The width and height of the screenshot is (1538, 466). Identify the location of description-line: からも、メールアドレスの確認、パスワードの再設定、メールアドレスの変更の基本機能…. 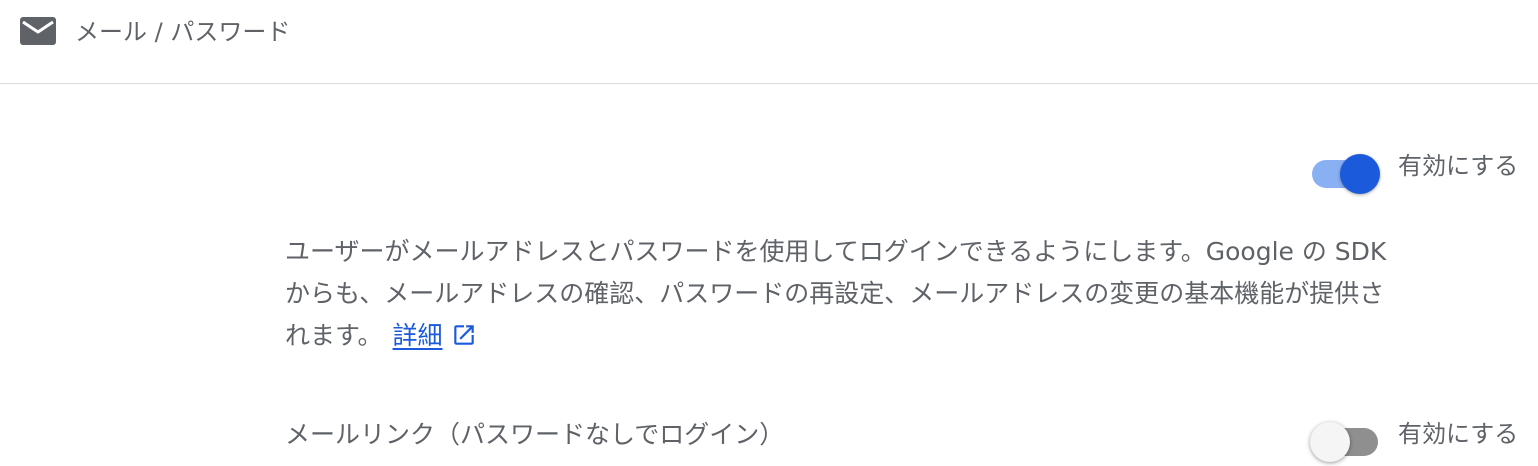
(835, 293).